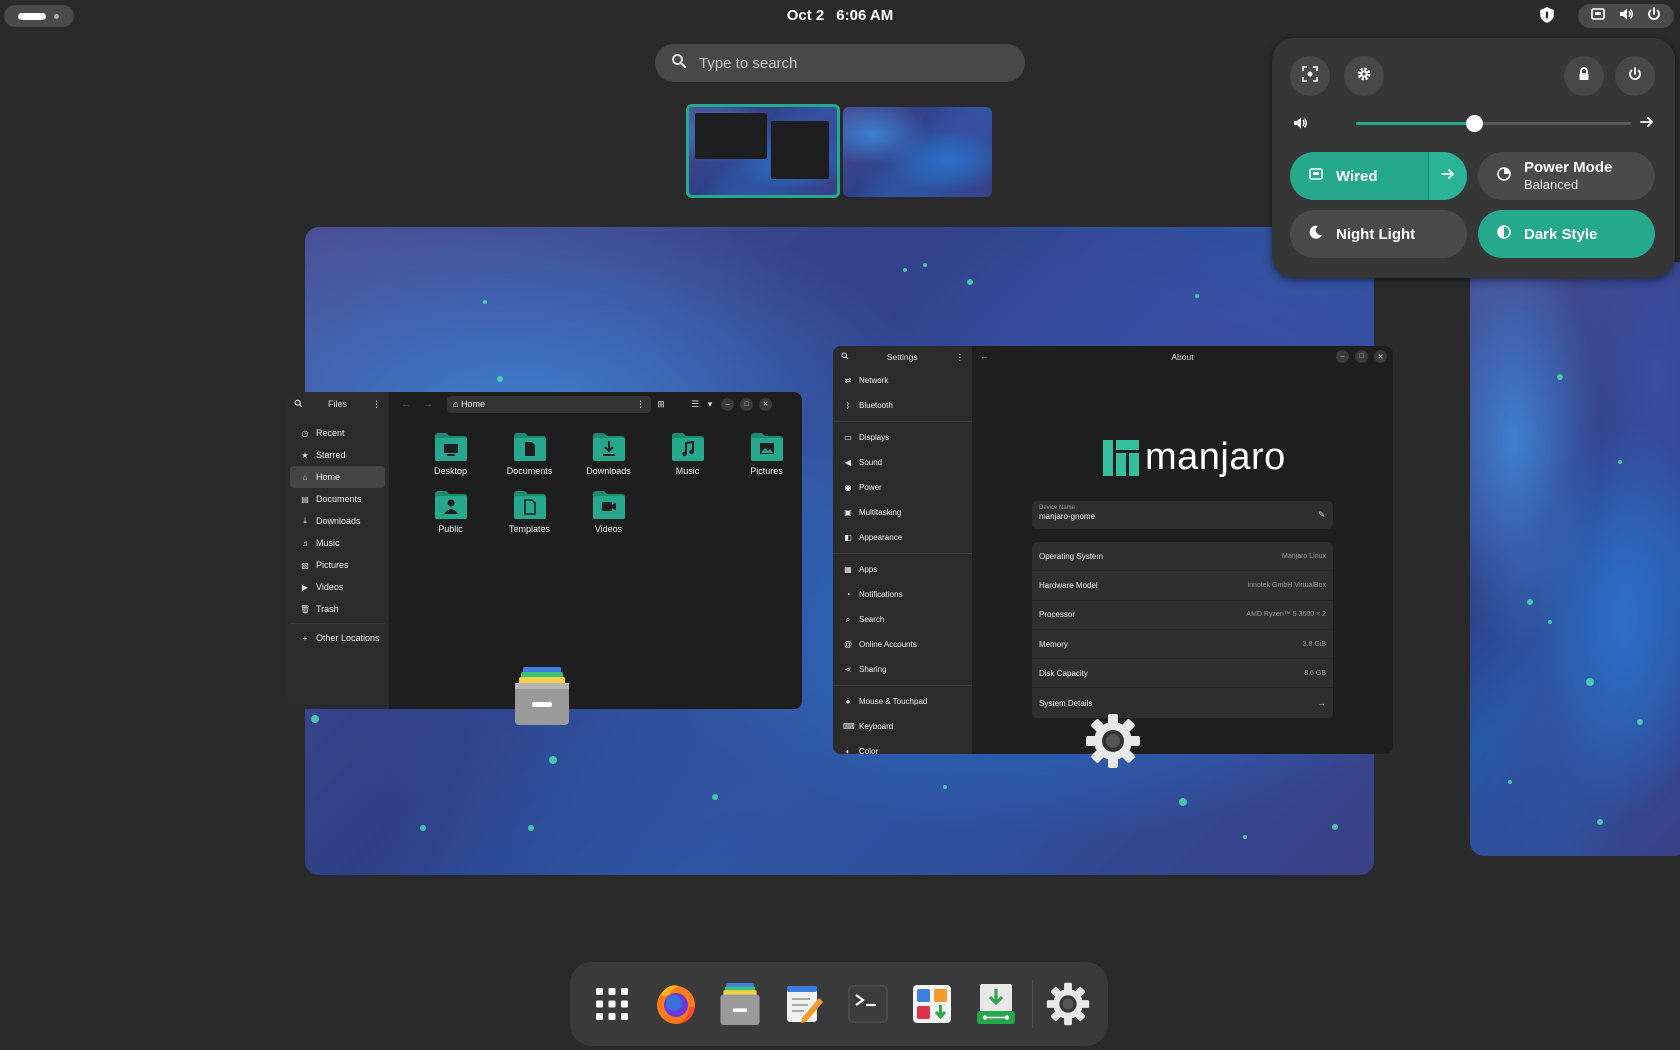  Describe the element at coordinates (804, 1004) in the screenshot. I see `text-editor-icon` at that location.